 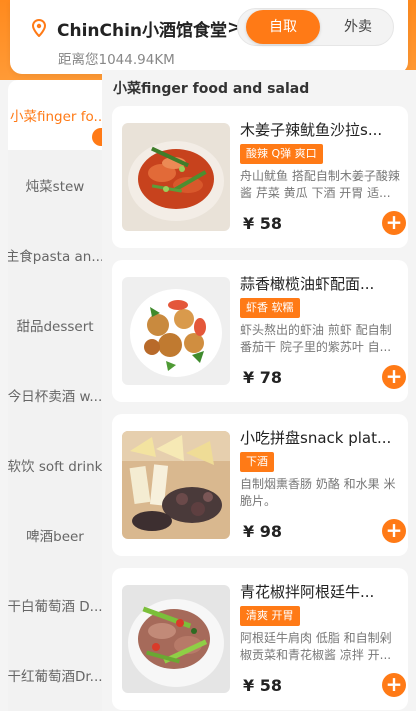 I want to click on section-title: 小菜finger food and salad, so click(x=211, y=89).